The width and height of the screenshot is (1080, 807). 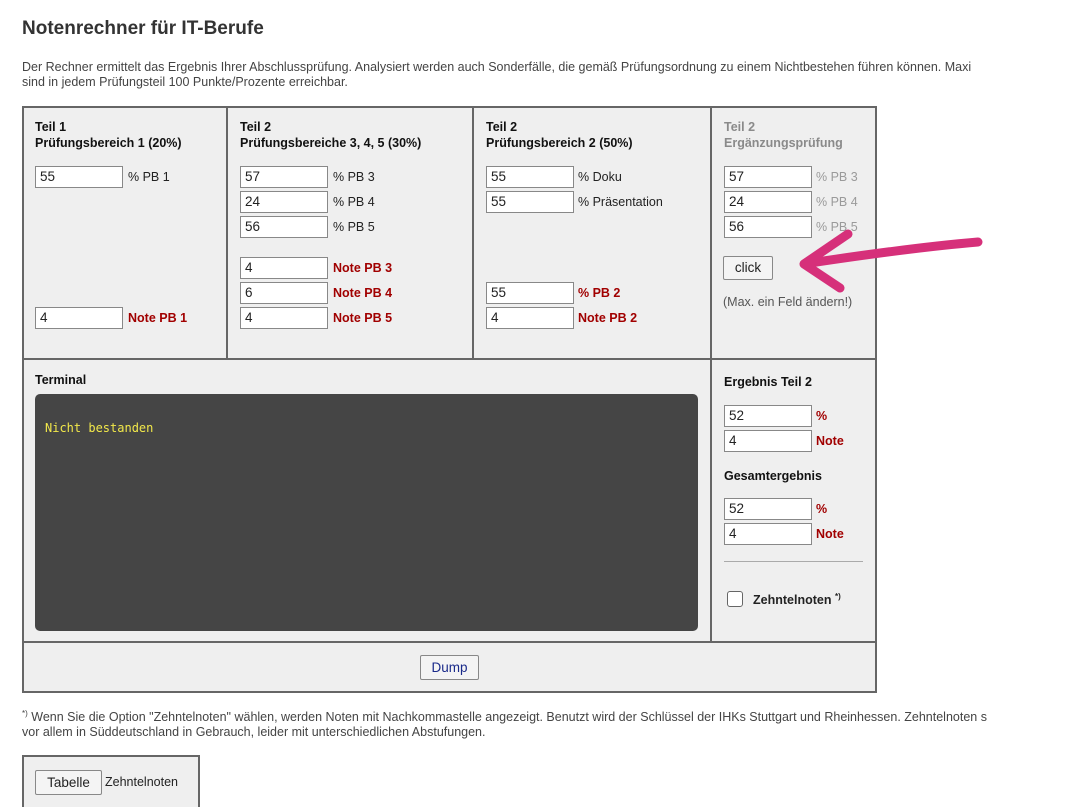 I want to click on terminal-text: Nicht bestanden, so click(x=99, y=428).